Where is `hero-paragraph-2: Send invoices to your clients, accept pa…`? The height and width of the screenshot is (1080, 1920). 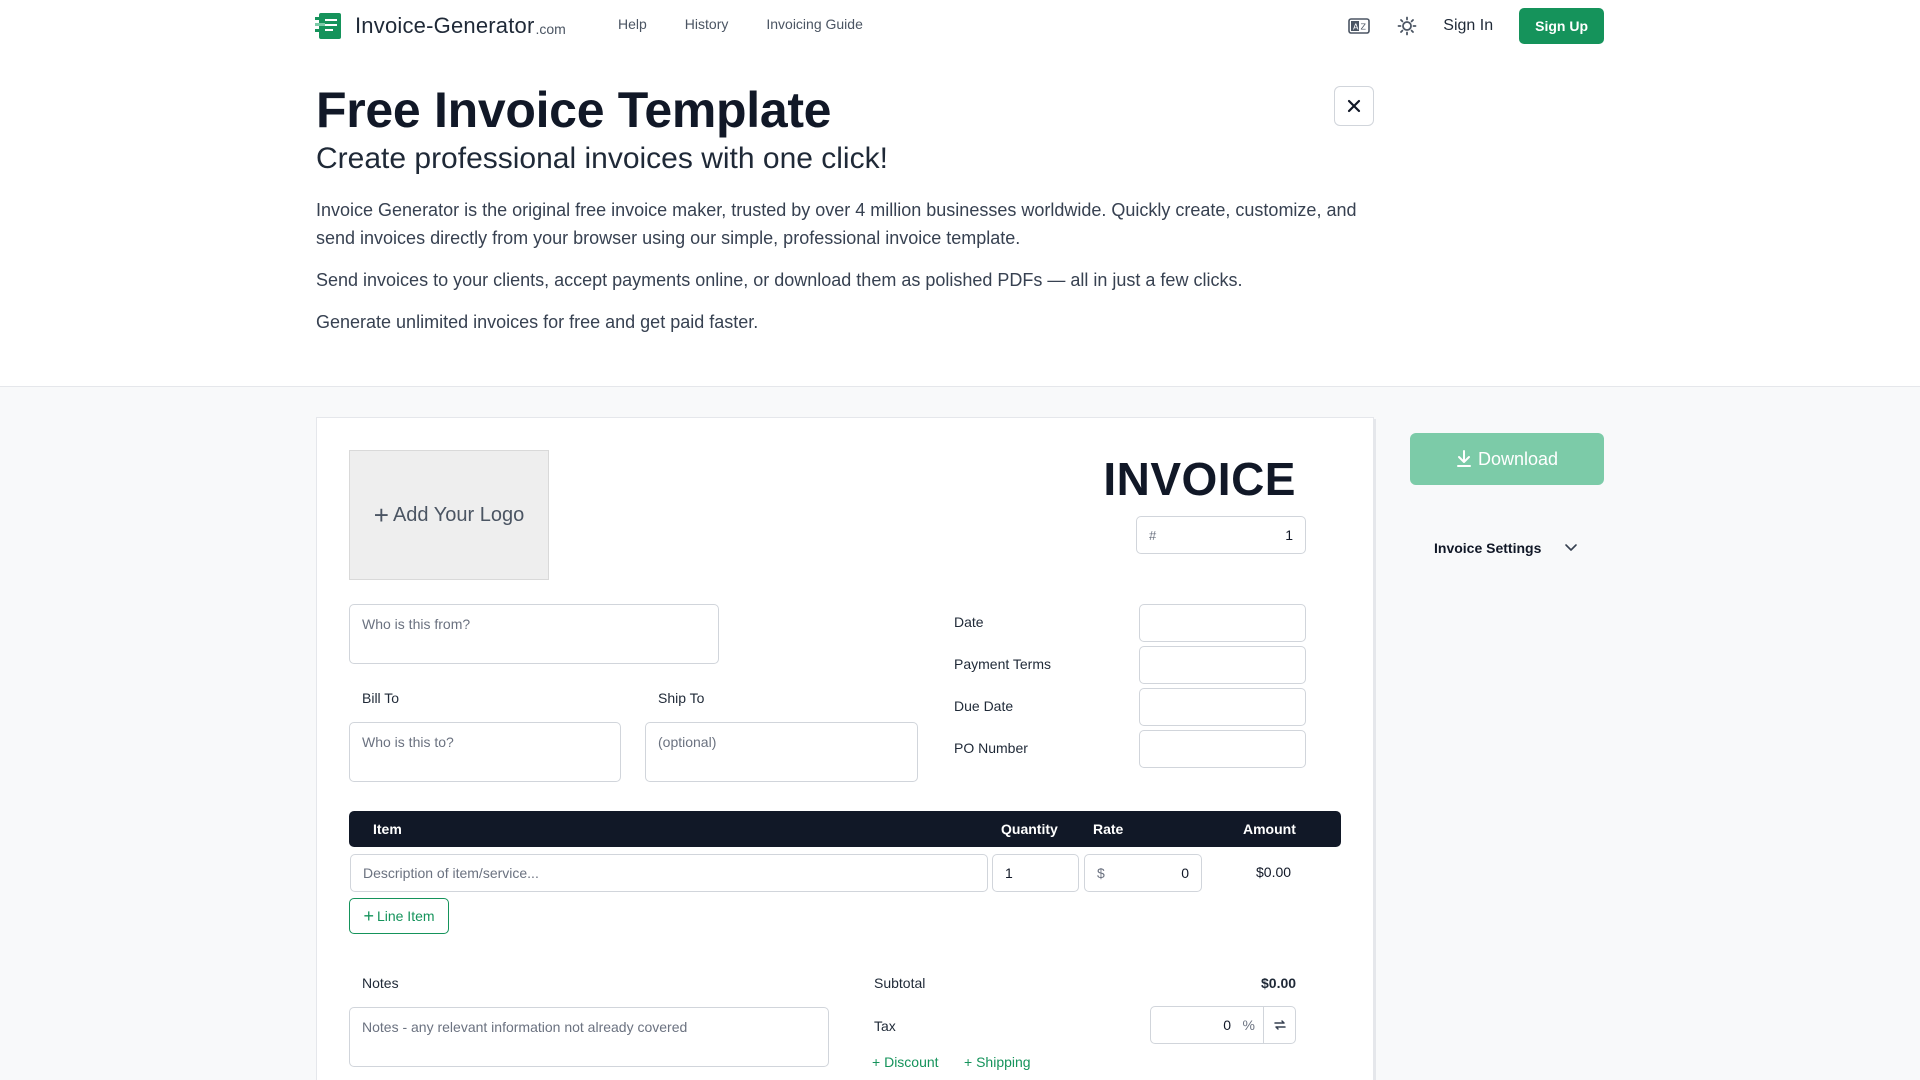 hero-paragraph-2: Send invoices to your clients, accept pa… is located at coordinates (779, 280).